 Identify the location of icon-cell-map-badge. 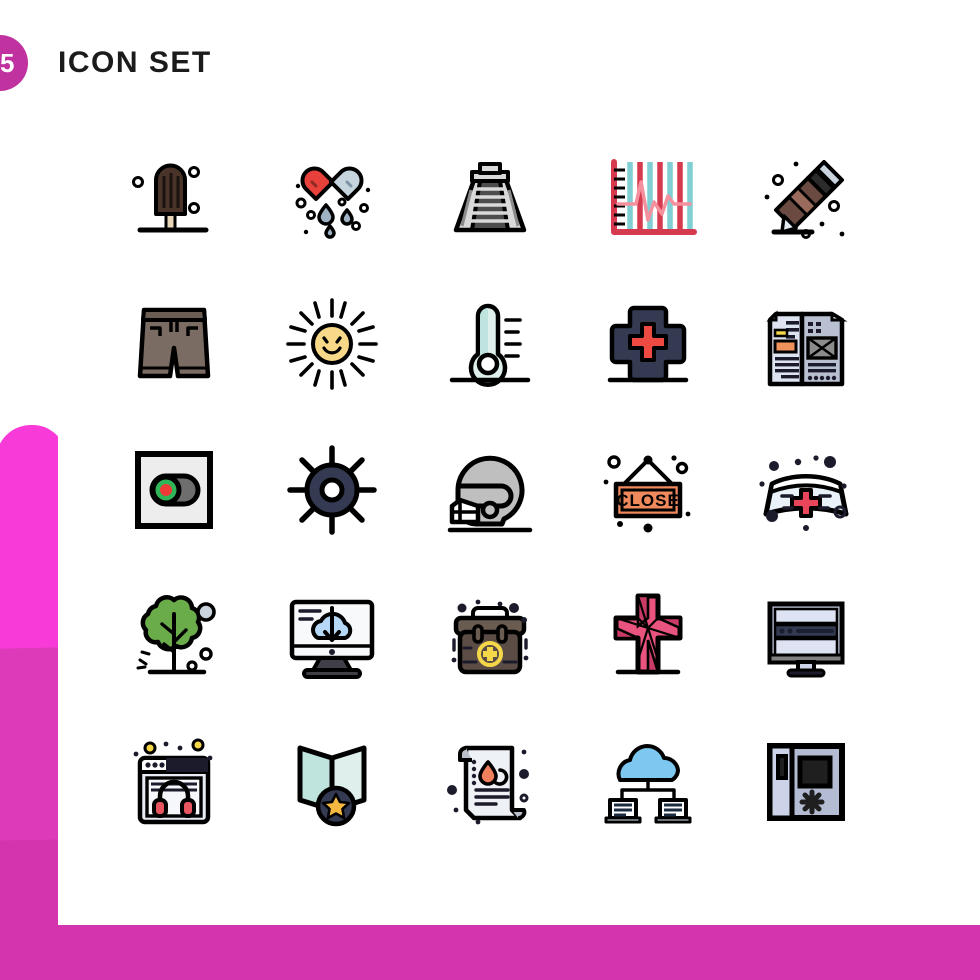
(332, 782).